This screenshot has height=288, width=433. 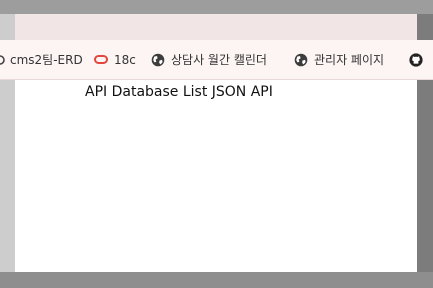 What do you see at coordinates (3, 60) in the screenshot?
I see `bookmark-icon` at bounding box center [3, 60].